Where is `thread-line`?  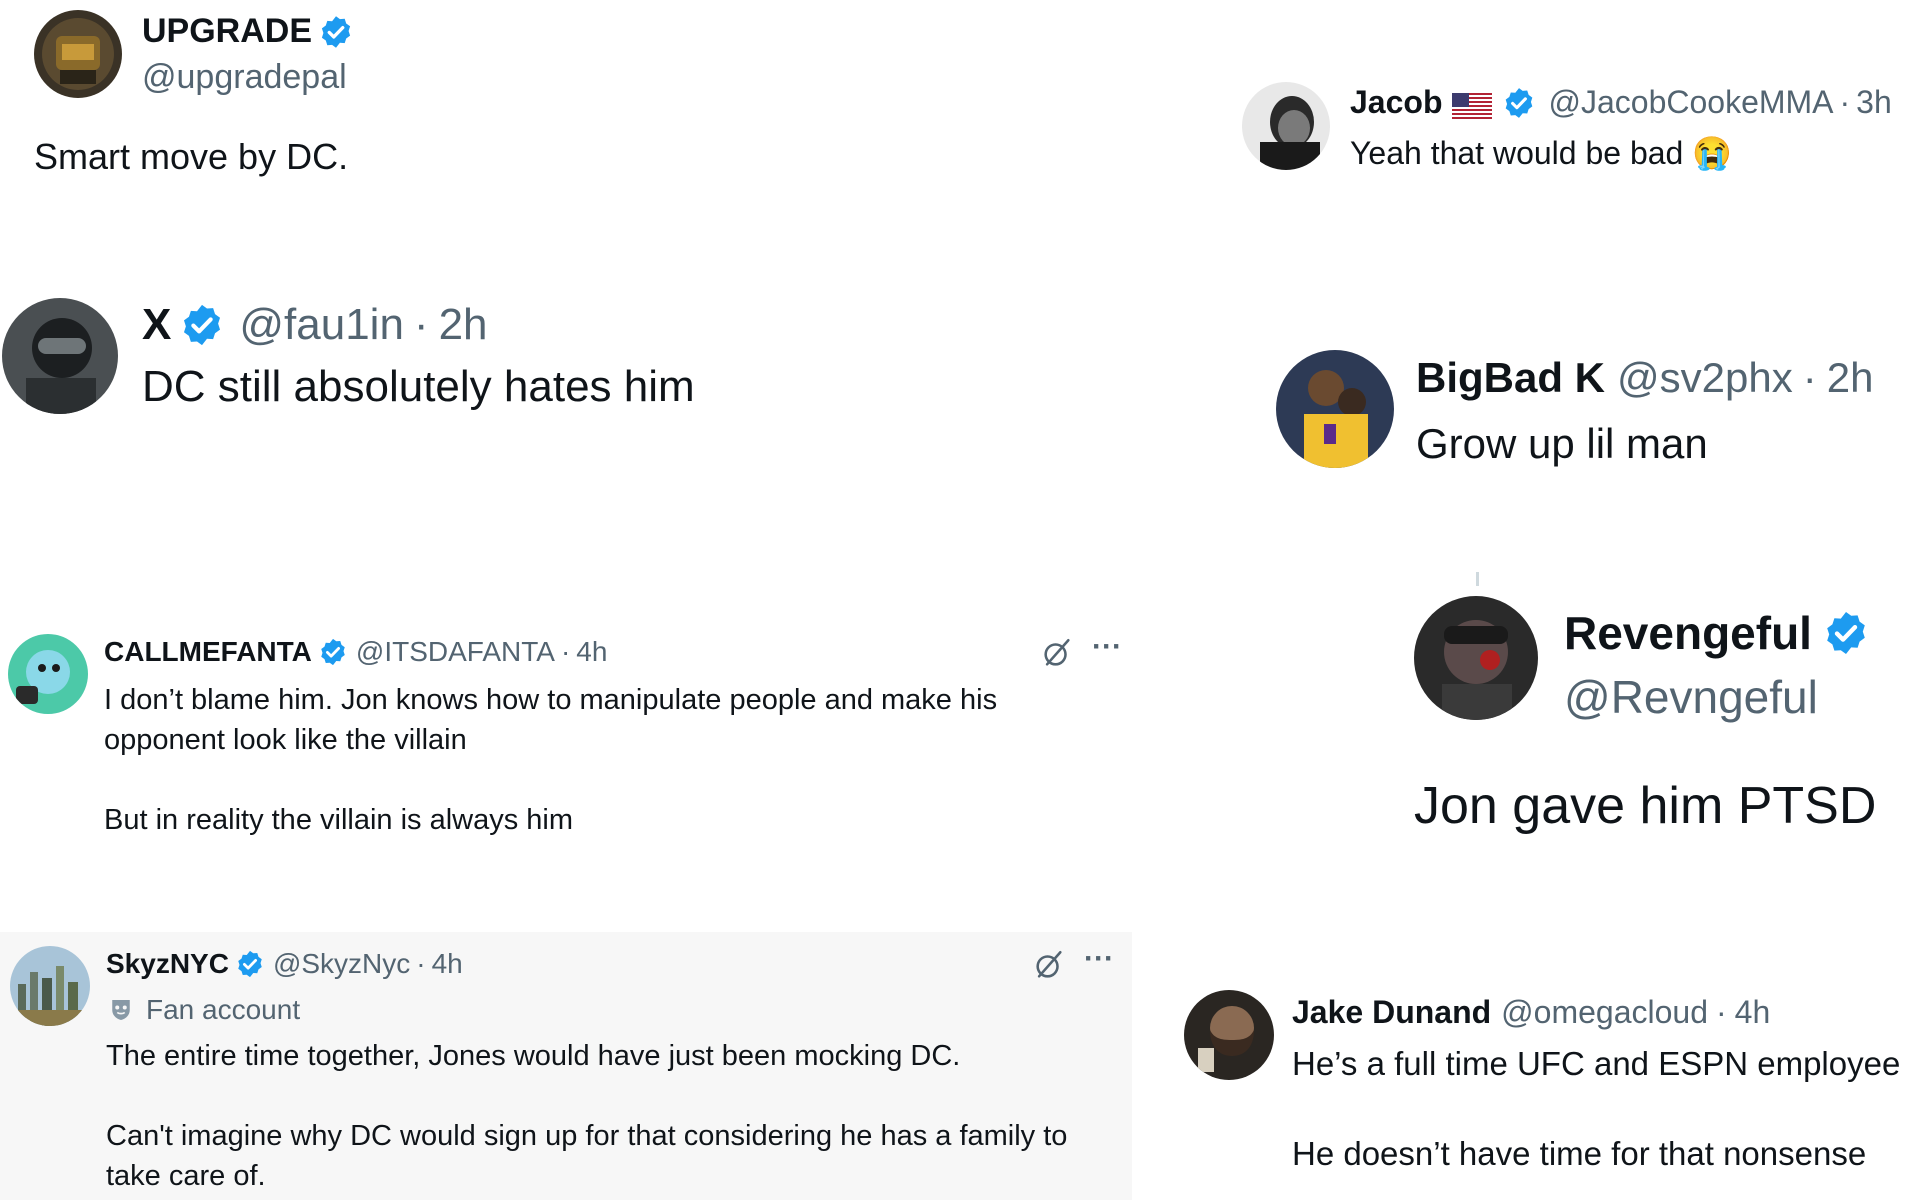 thread-line is located at coordinates (1477, 579).